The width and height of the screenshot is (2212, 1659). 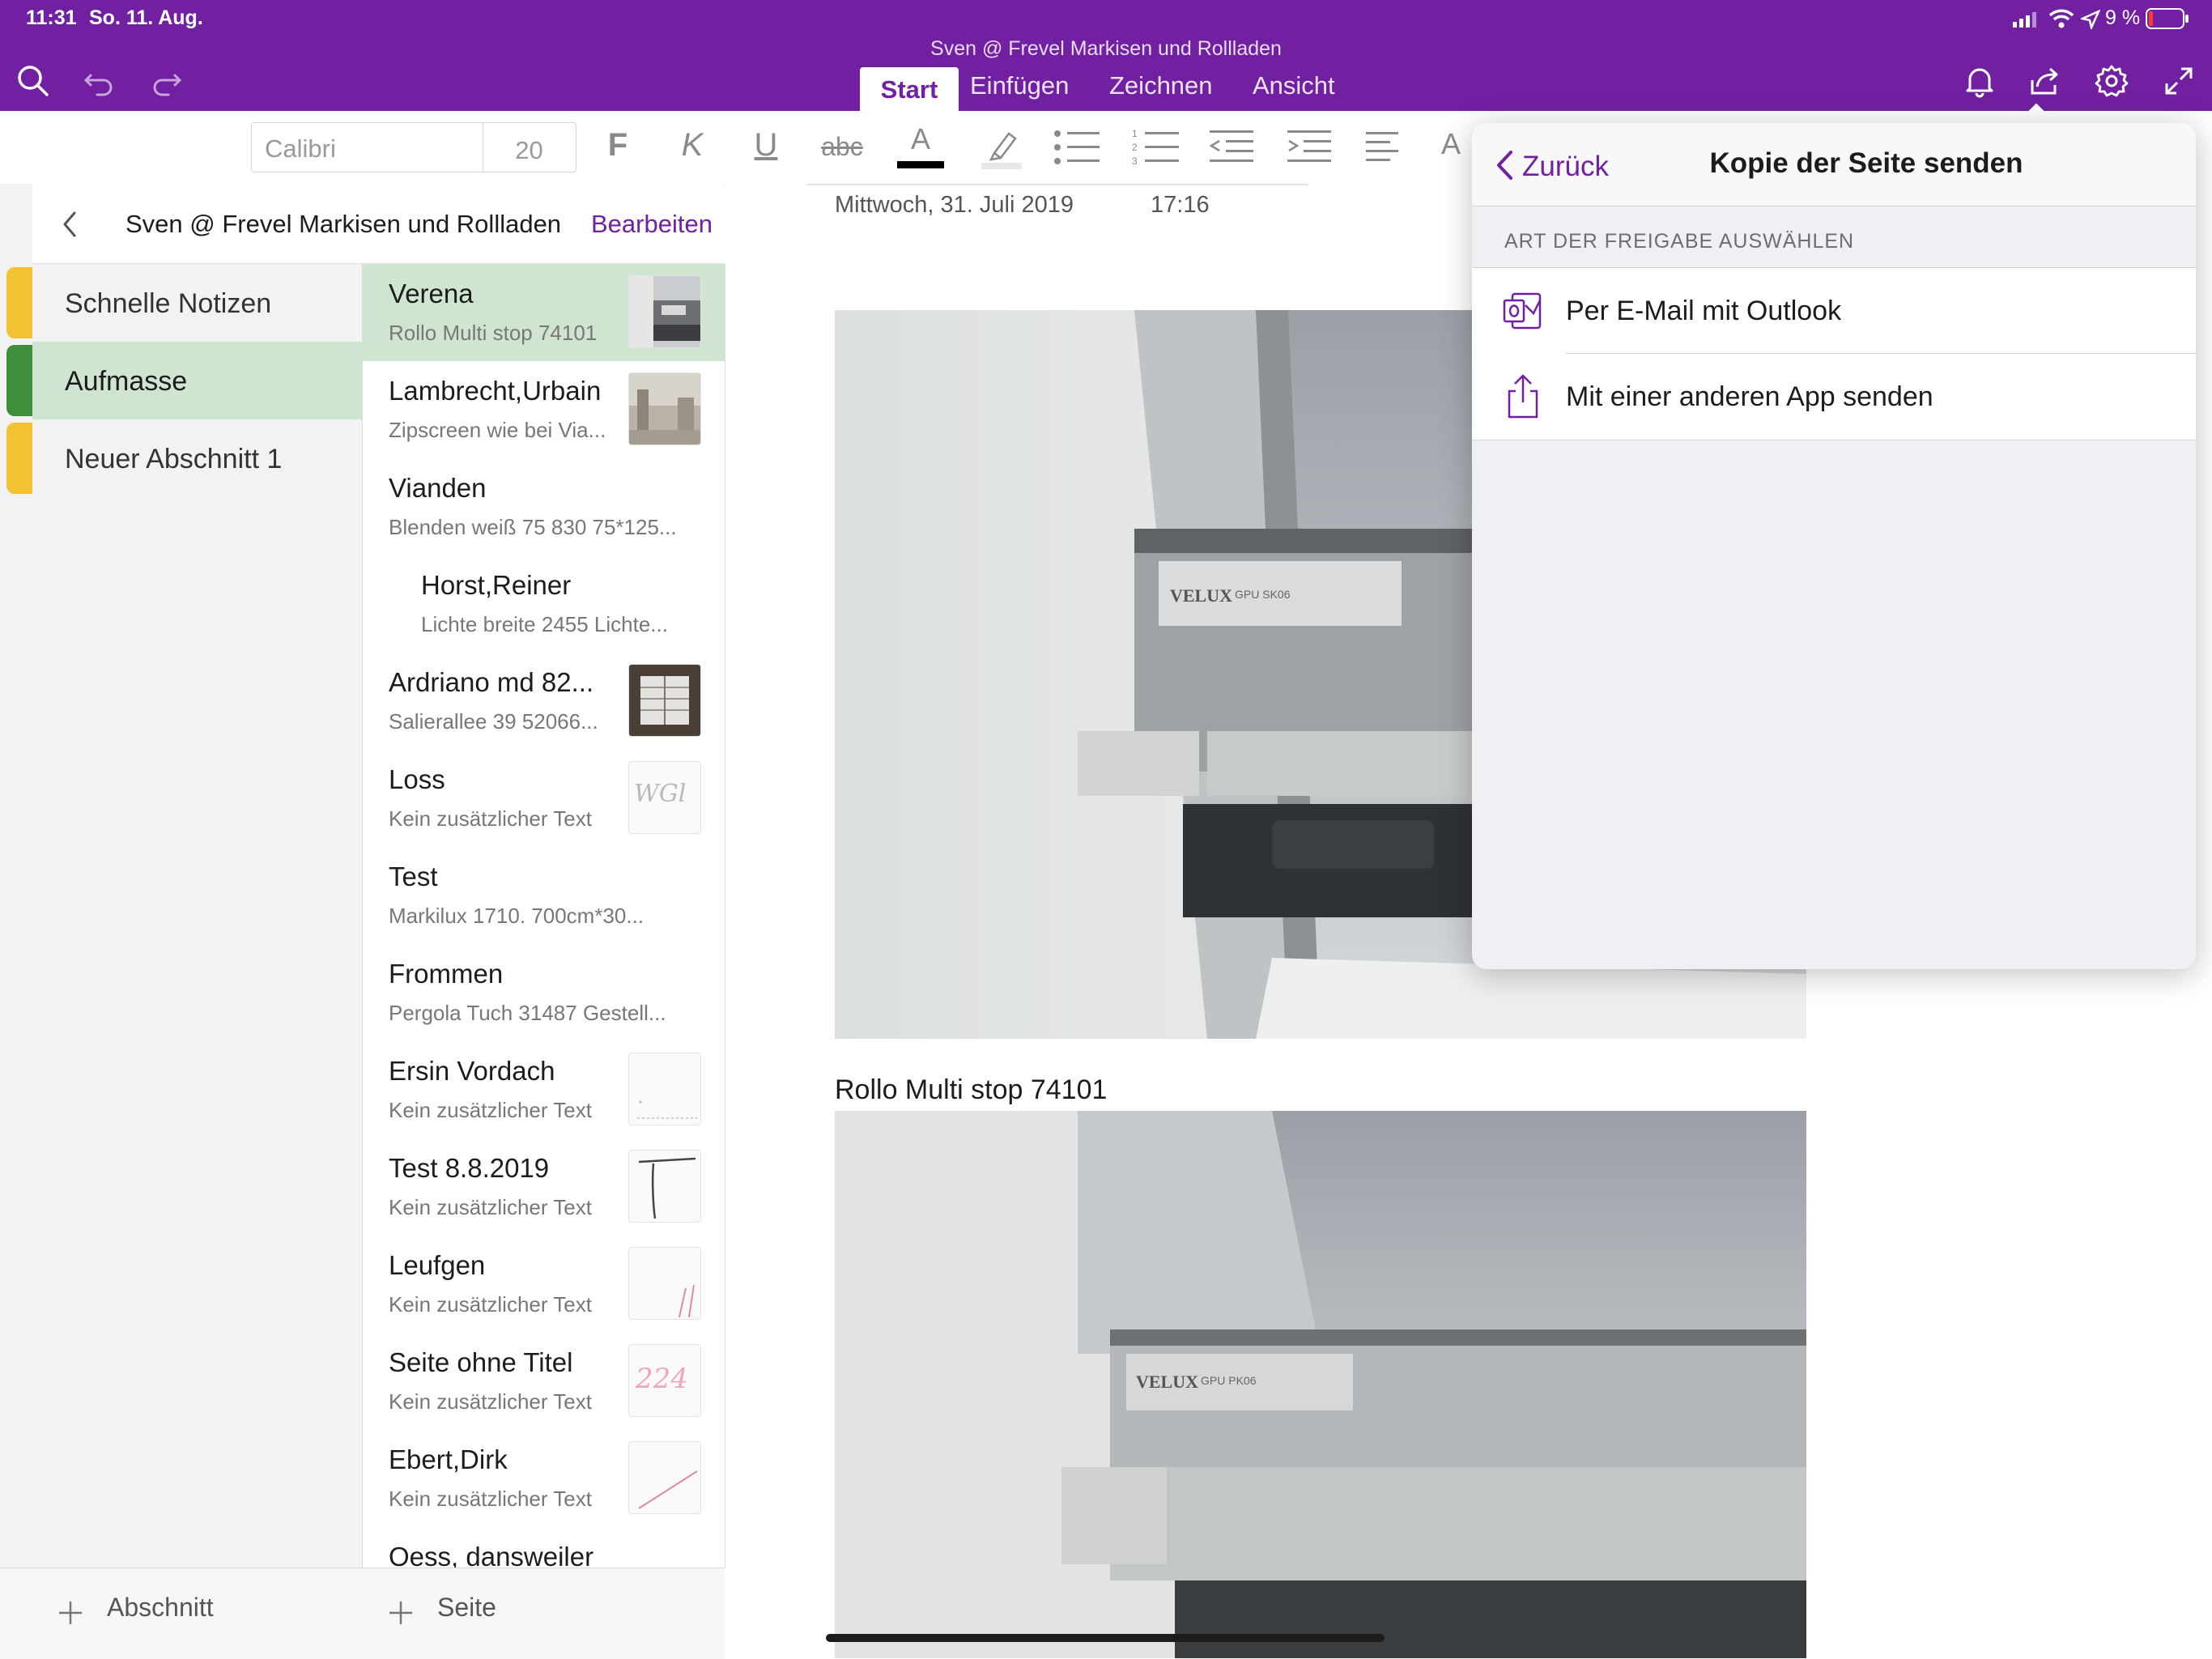 What do you see at coordinates (544, 1089) in the screenshot?
I see `page-item: Ersin Vordach Kein zusätzlicher Text` at bounding box center [544, 1089].